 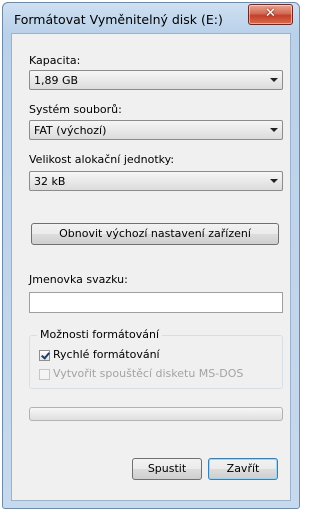 I want to click on filesystem-label: Systém souborů:, so click(x=75, y=109).